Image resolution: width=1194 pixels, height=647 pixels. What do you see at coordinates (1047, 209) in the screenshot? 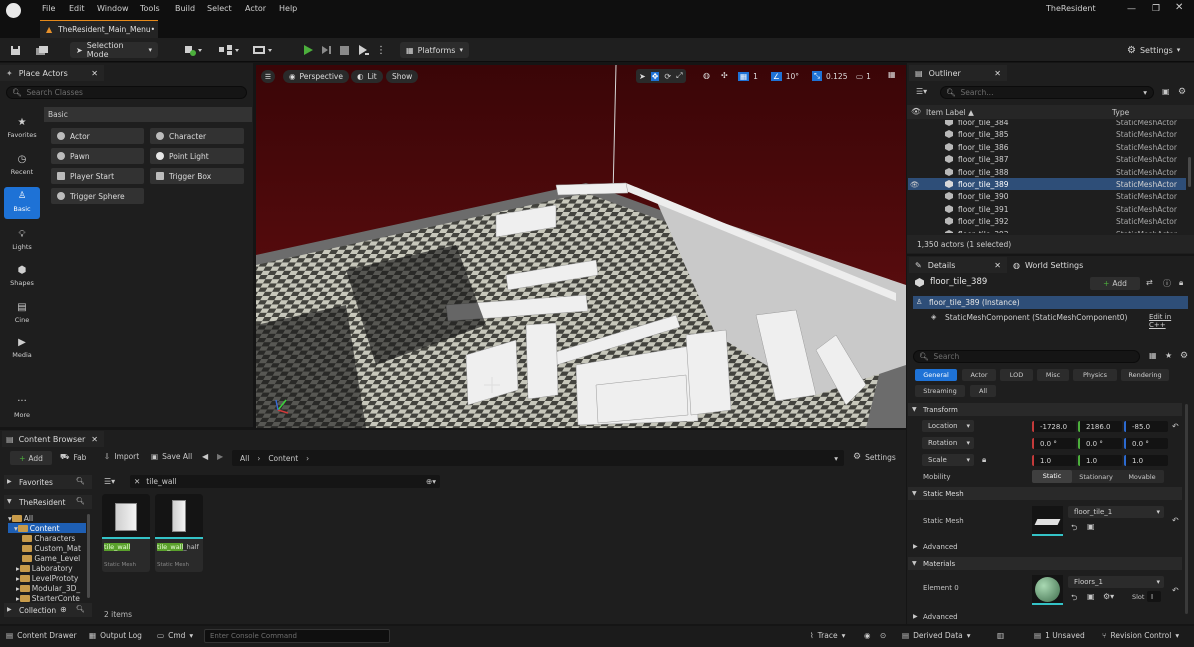
I see `outliner-row: floor_tile_391 StaticMeshActor` at bounding box center [1047, 209].